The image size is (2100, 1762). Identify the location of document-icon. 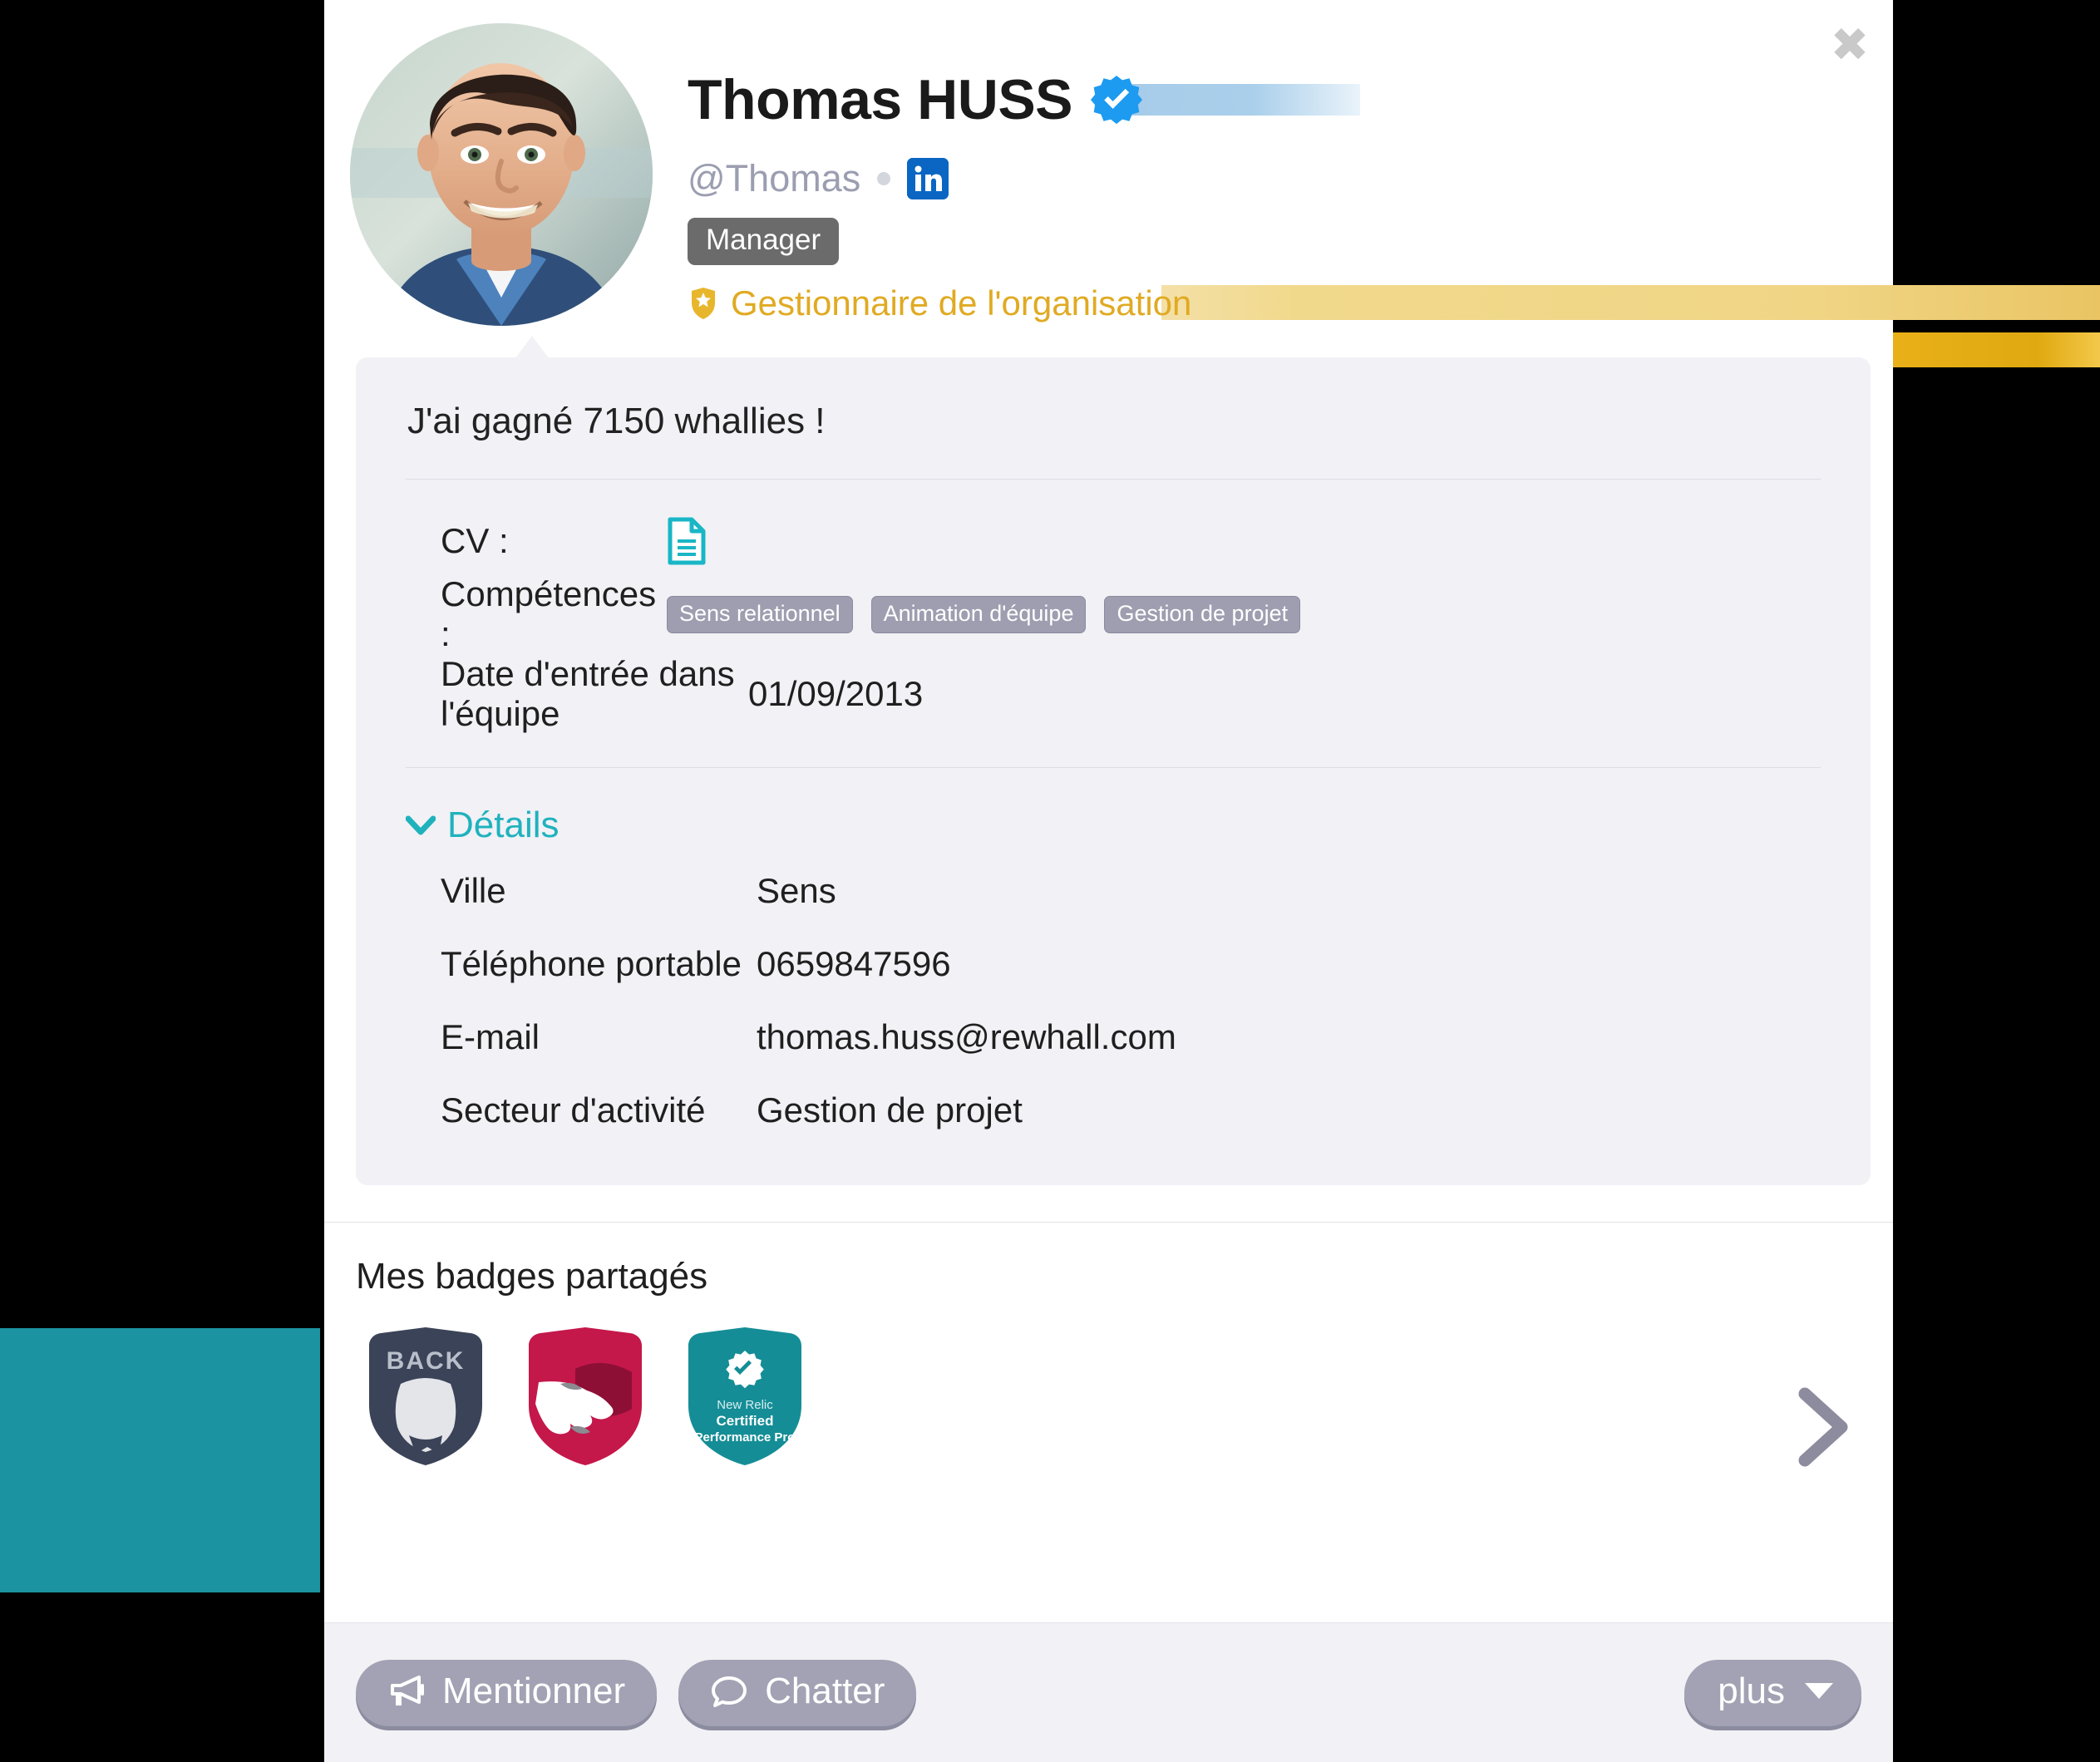
(687, 541).